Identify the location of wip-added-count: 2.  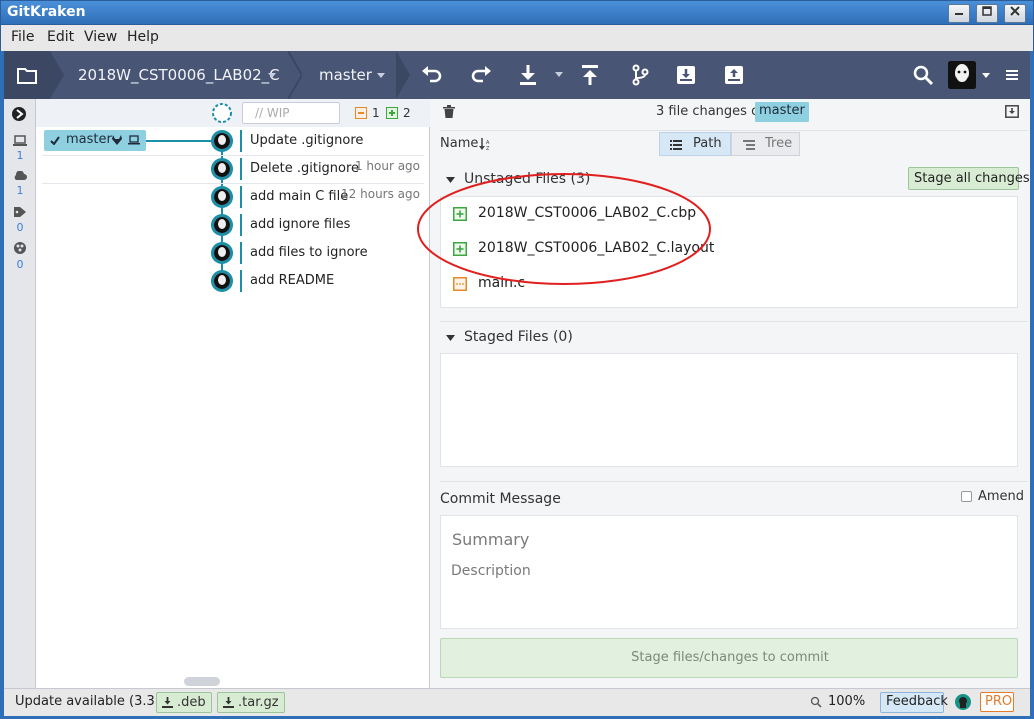
(407, 113).